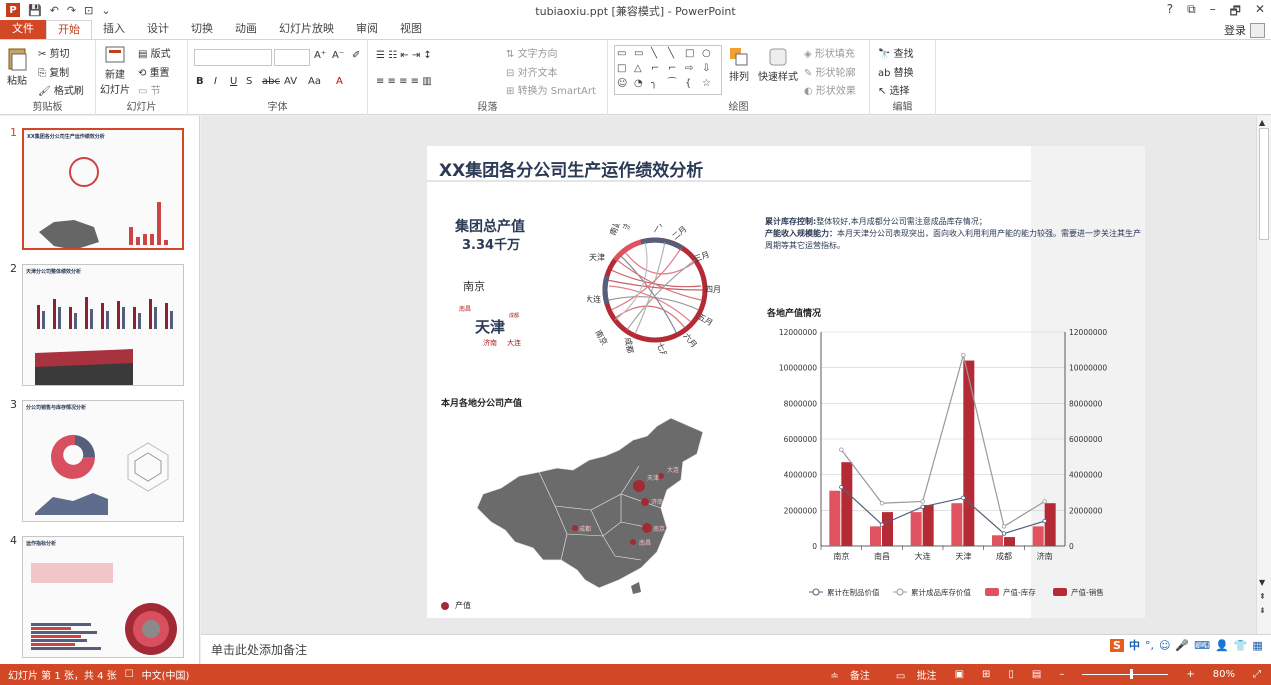  Describe the element at coordinates (693, 70) in the screenshot. I see `shape-item: ⇨` at that location.